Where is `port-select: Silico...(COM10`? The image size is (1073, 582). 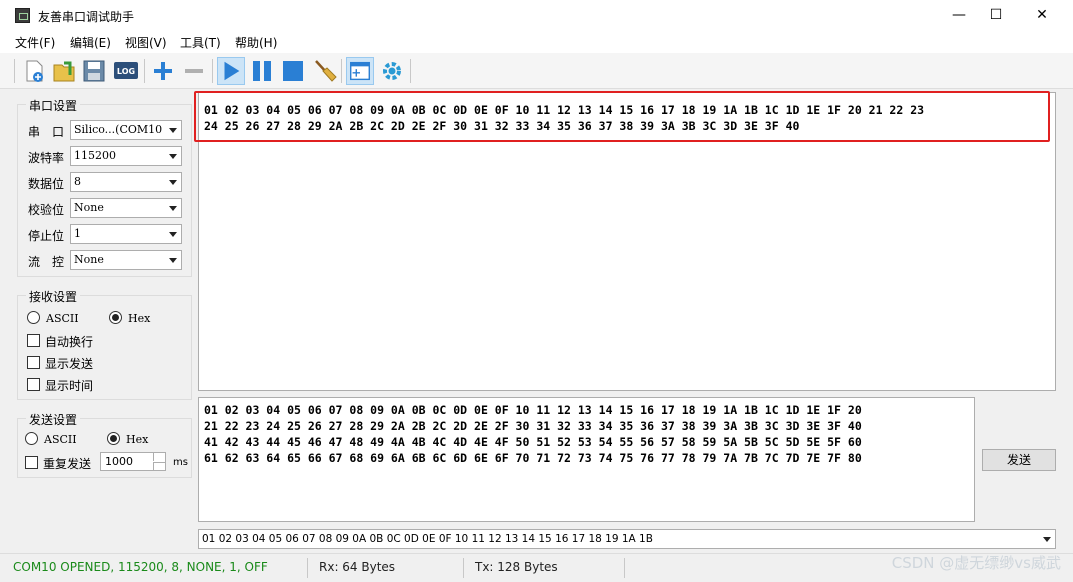 port-select: Silico...(COM10 is located at coordinates (126, 130).